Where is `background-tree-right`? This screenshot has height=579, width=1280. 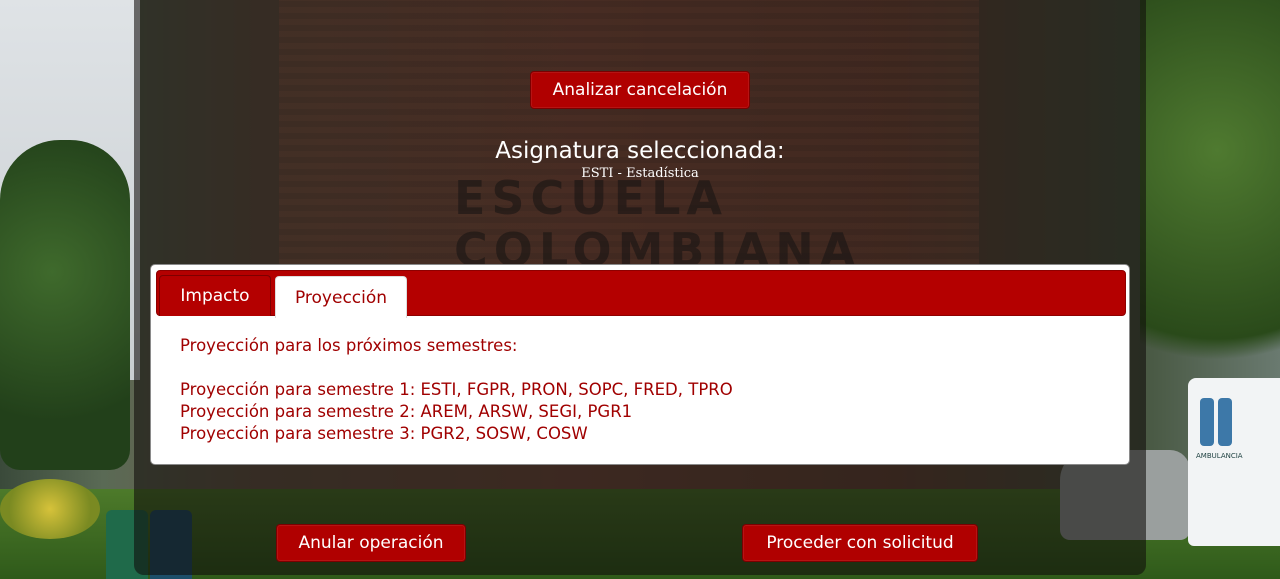
background-tree-right is located at coordinates (1210, 215).